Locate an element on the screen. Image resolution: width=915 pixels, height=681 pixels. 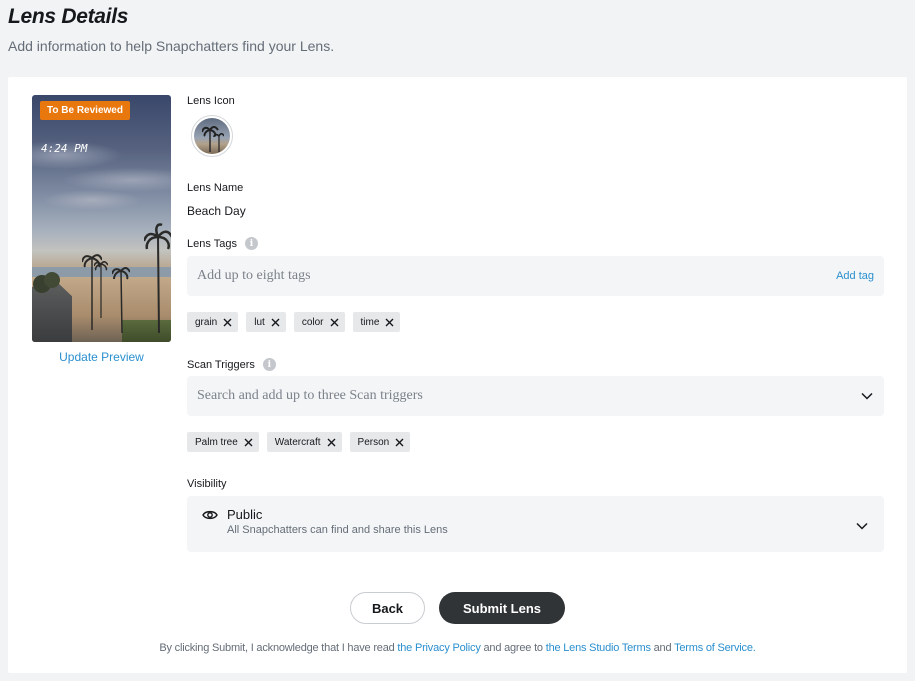
scan-triggers-input is located at coordinates (528, 396).